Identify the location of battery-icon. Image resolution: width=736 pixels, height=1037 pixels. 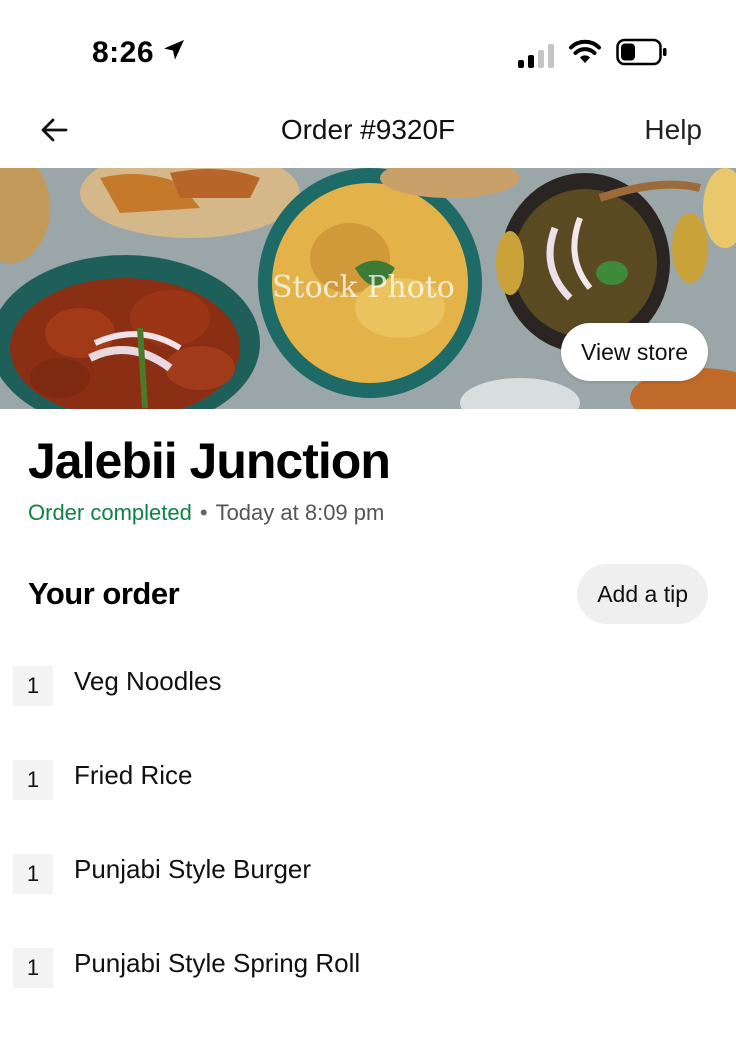
(642, 54).